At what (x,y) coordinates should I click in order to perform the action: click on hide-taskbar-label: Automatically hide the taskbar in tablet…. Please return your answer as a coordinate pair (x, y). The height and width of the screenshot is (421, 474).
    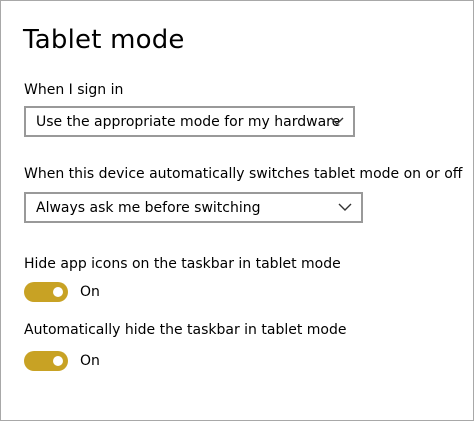
    Looking at the image, I should click on (185, 330).